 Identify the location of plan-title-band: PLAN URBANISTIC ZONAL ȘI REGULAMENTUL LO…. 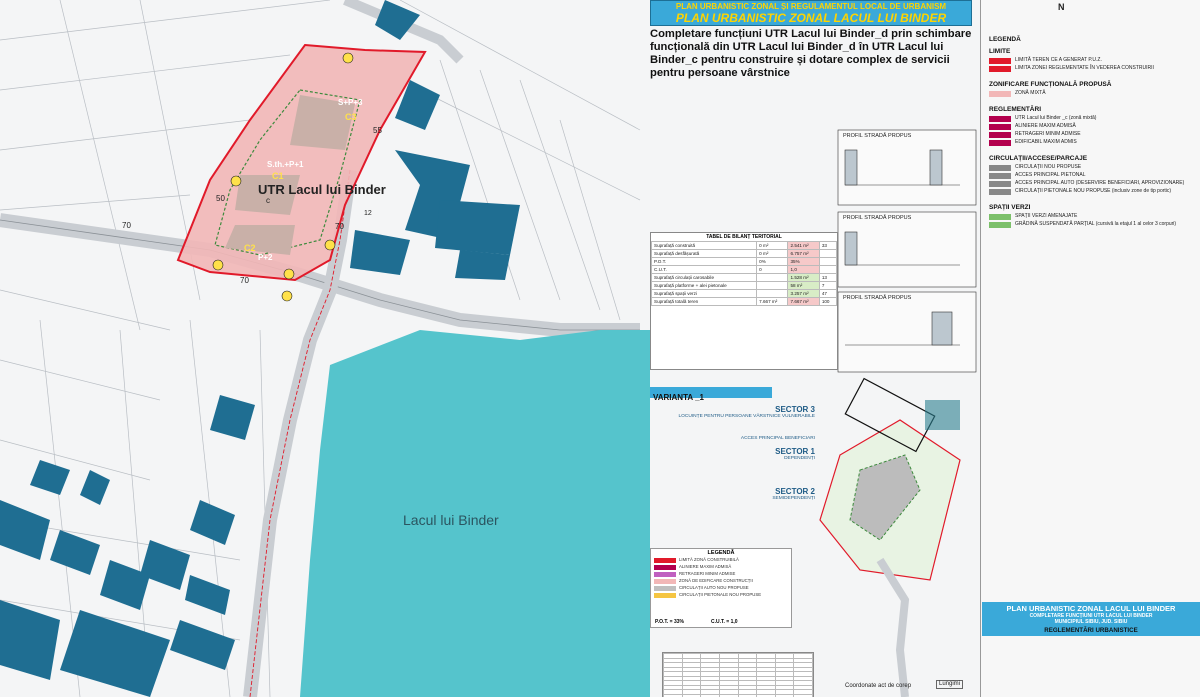
(811, 13).